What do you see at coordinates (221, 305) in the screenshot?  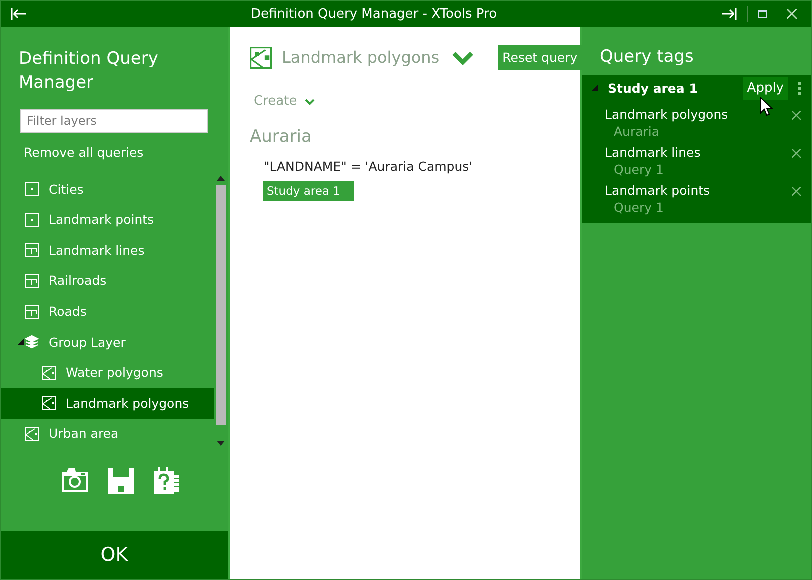 I see `scrollbar-thumb` at bounding box center [221, 305].